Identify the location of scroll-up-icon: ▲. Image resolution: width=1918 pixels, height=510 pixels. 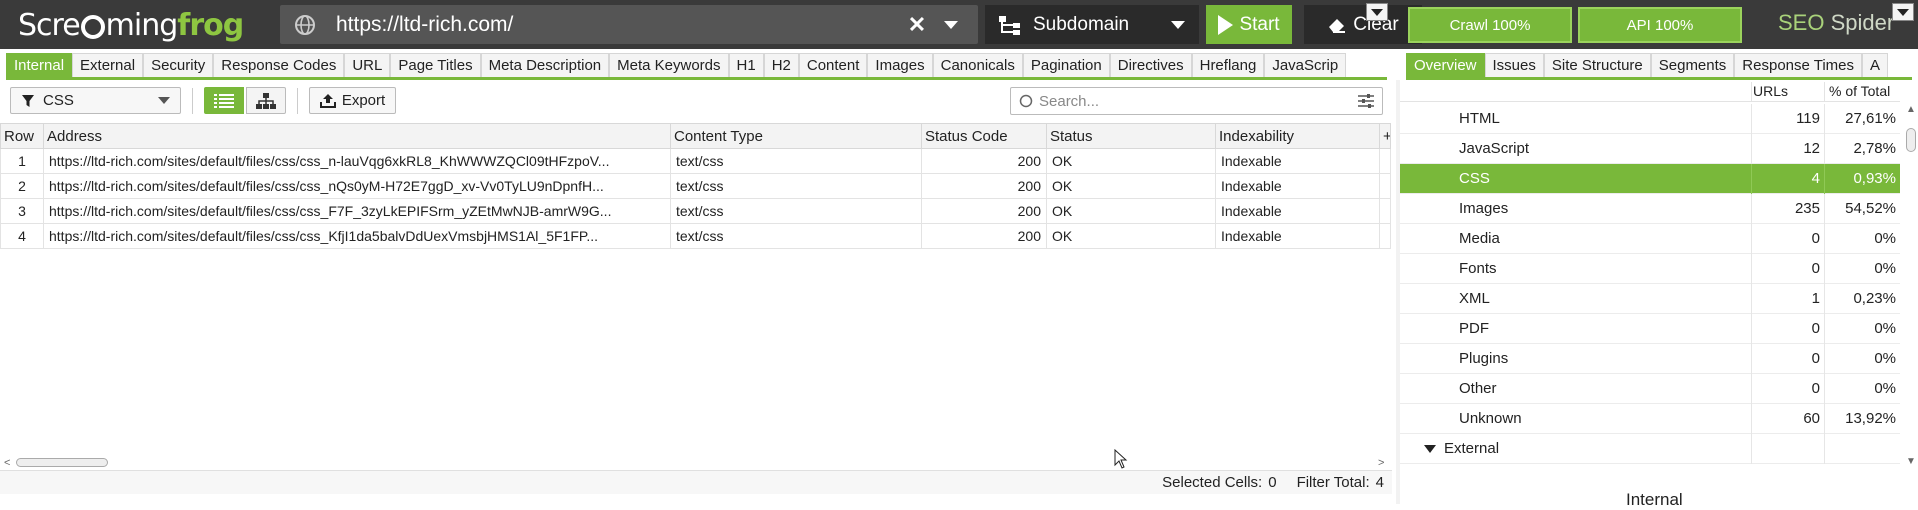
(1911, 109).